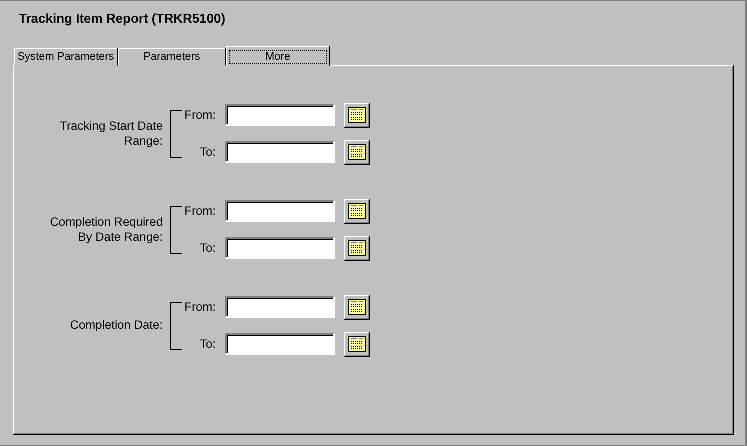  Describe the element at coordinates (66, 57) in the screenshot. I see `tab: System Parameters` at that location.